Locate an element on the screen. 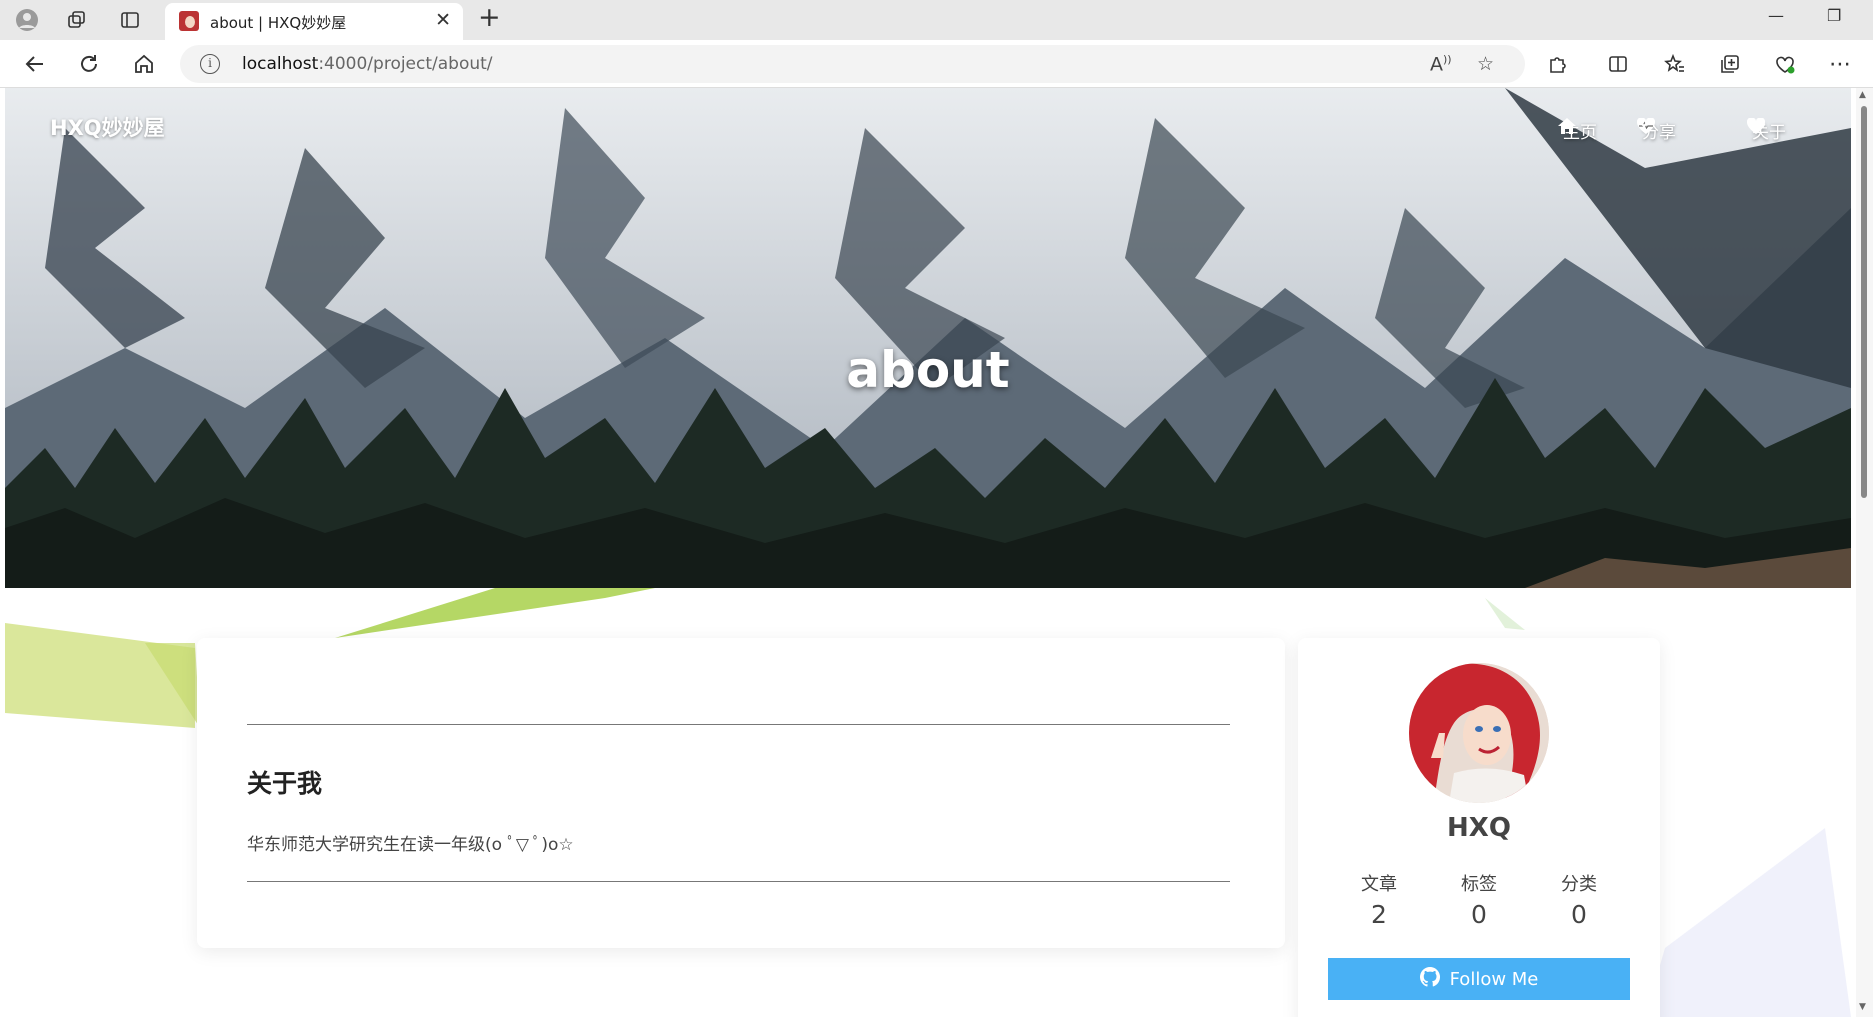 This screenshot has height=1017, width=1873. restore-icon: ❐ is located at coordinates (1834, 15).